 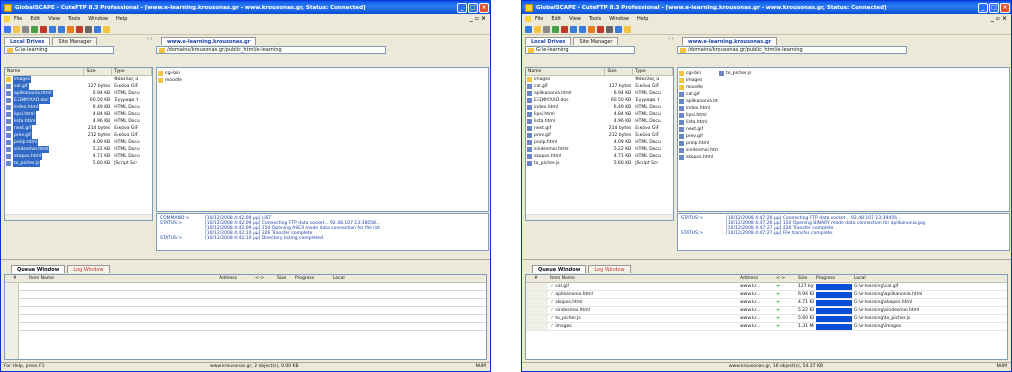 I want to click on remote-file-row: images, so click(x=698, y=80).